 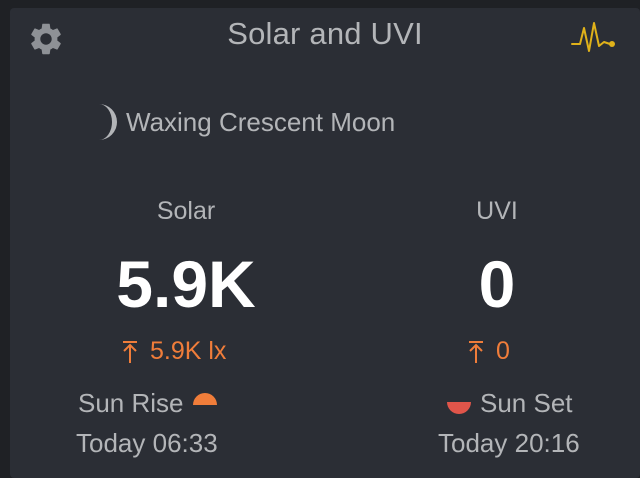 I want to click on solar-value: 5.9K, so click(x=186, y=284).